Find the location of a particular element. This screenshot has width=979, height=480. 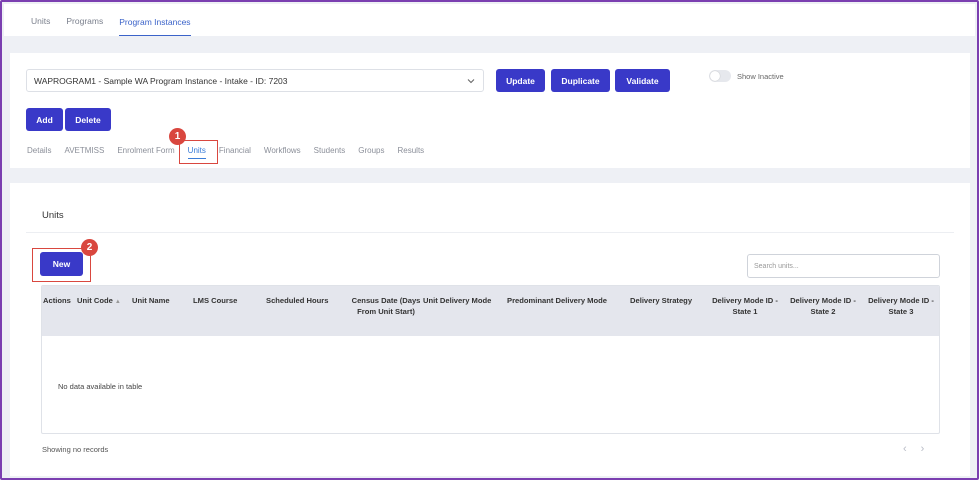

pagination: ‹ › is located at coordinates (913, 449).